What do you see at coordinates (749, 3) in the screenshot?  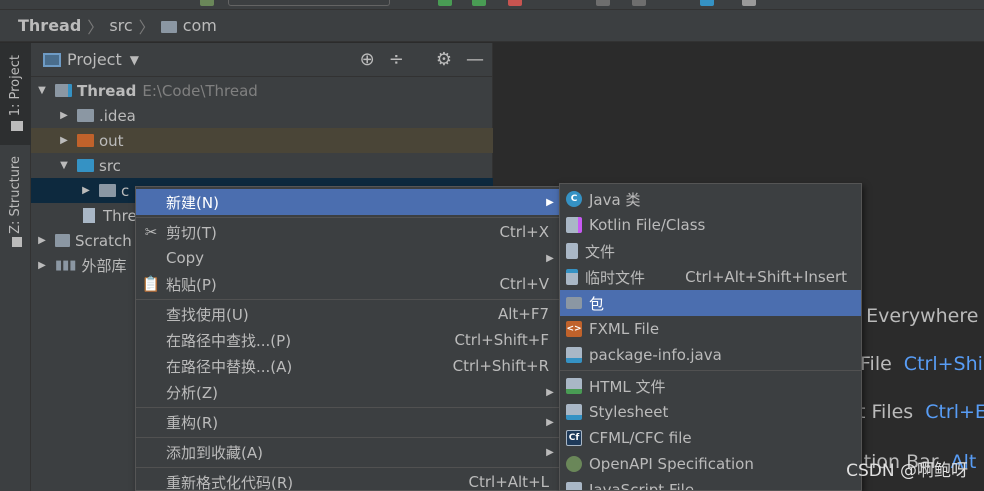 I see `search-everywhere-icon` at bounding box center [749, 3].